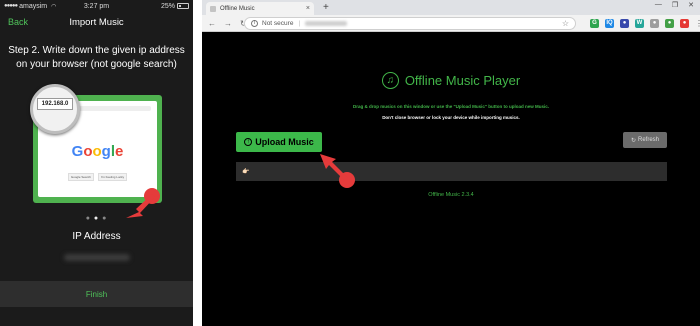  Describe the element at coordinates (278, 23) in the screenshot. I see `security-status: Not secure` at that location.